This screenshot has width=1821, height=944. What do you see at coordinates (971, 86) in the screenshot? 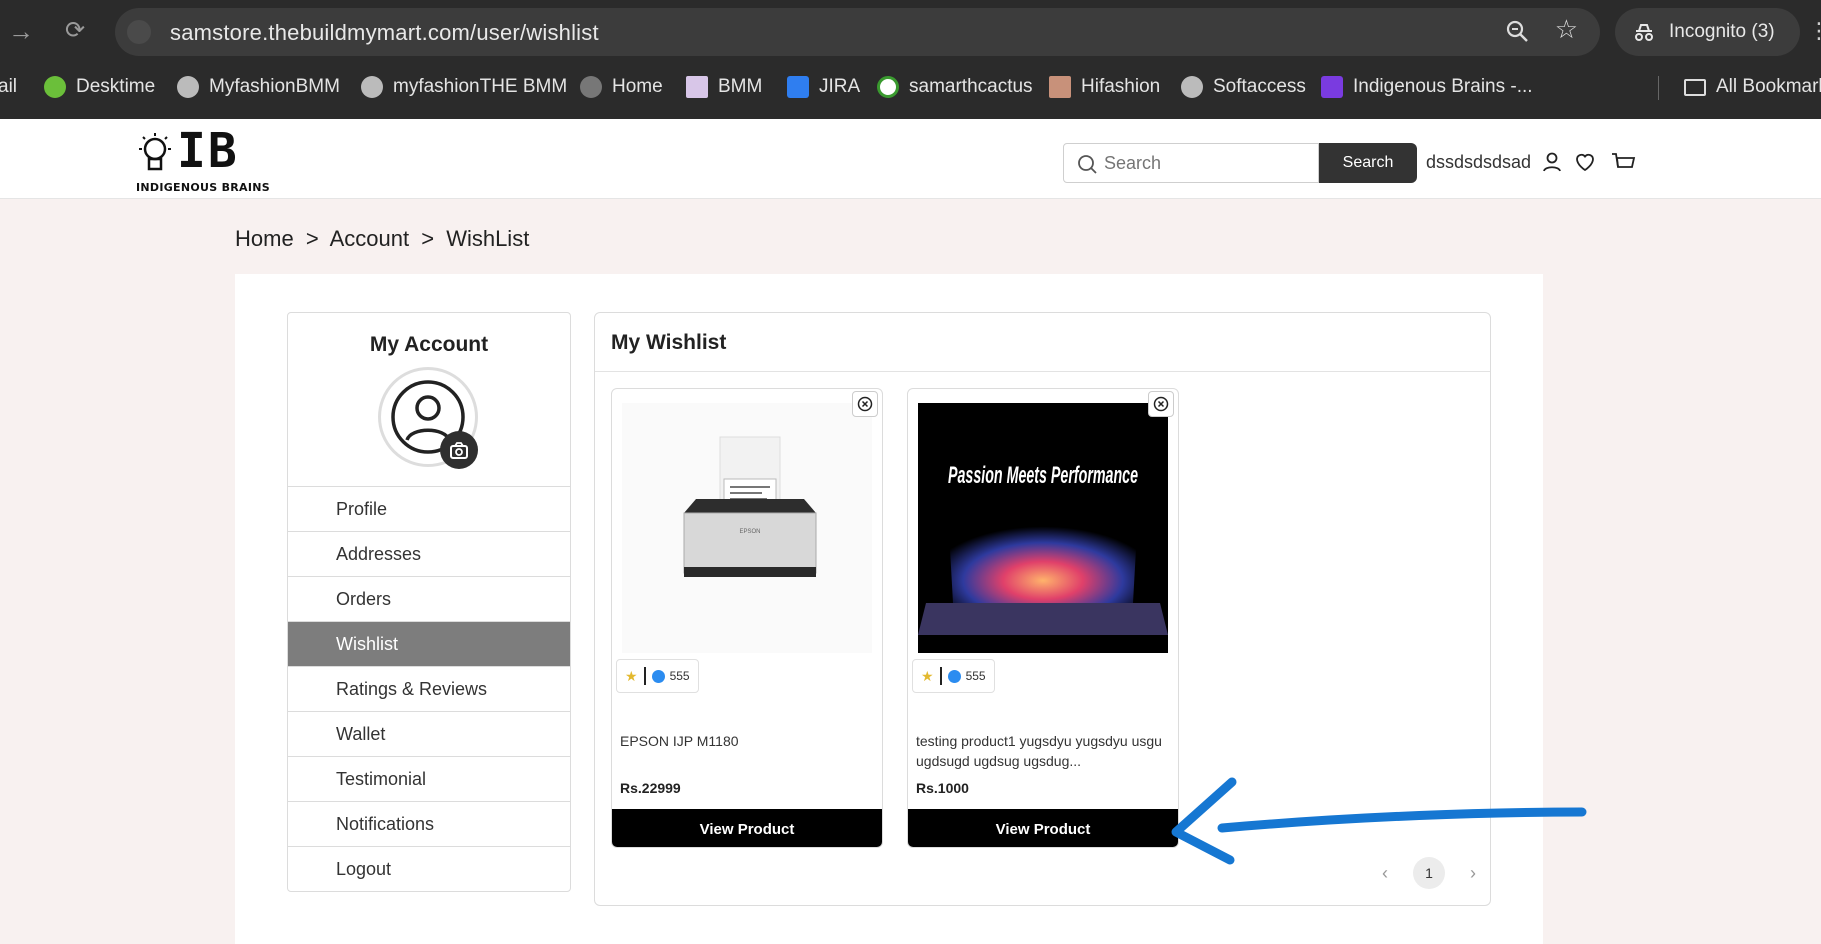
I see `bookmark-label: samarthcactus` at bounding box center [971, 86].